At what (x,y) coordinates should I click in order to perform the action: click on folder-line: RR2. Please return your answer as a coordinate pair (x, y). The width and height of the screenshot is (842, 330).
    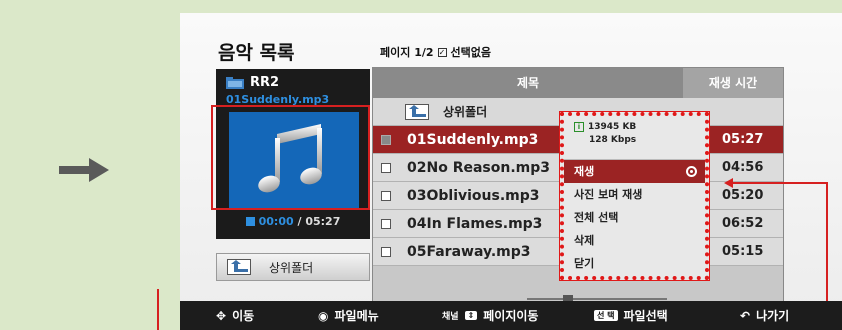
    Looking at the image, I should click on (252, 82).